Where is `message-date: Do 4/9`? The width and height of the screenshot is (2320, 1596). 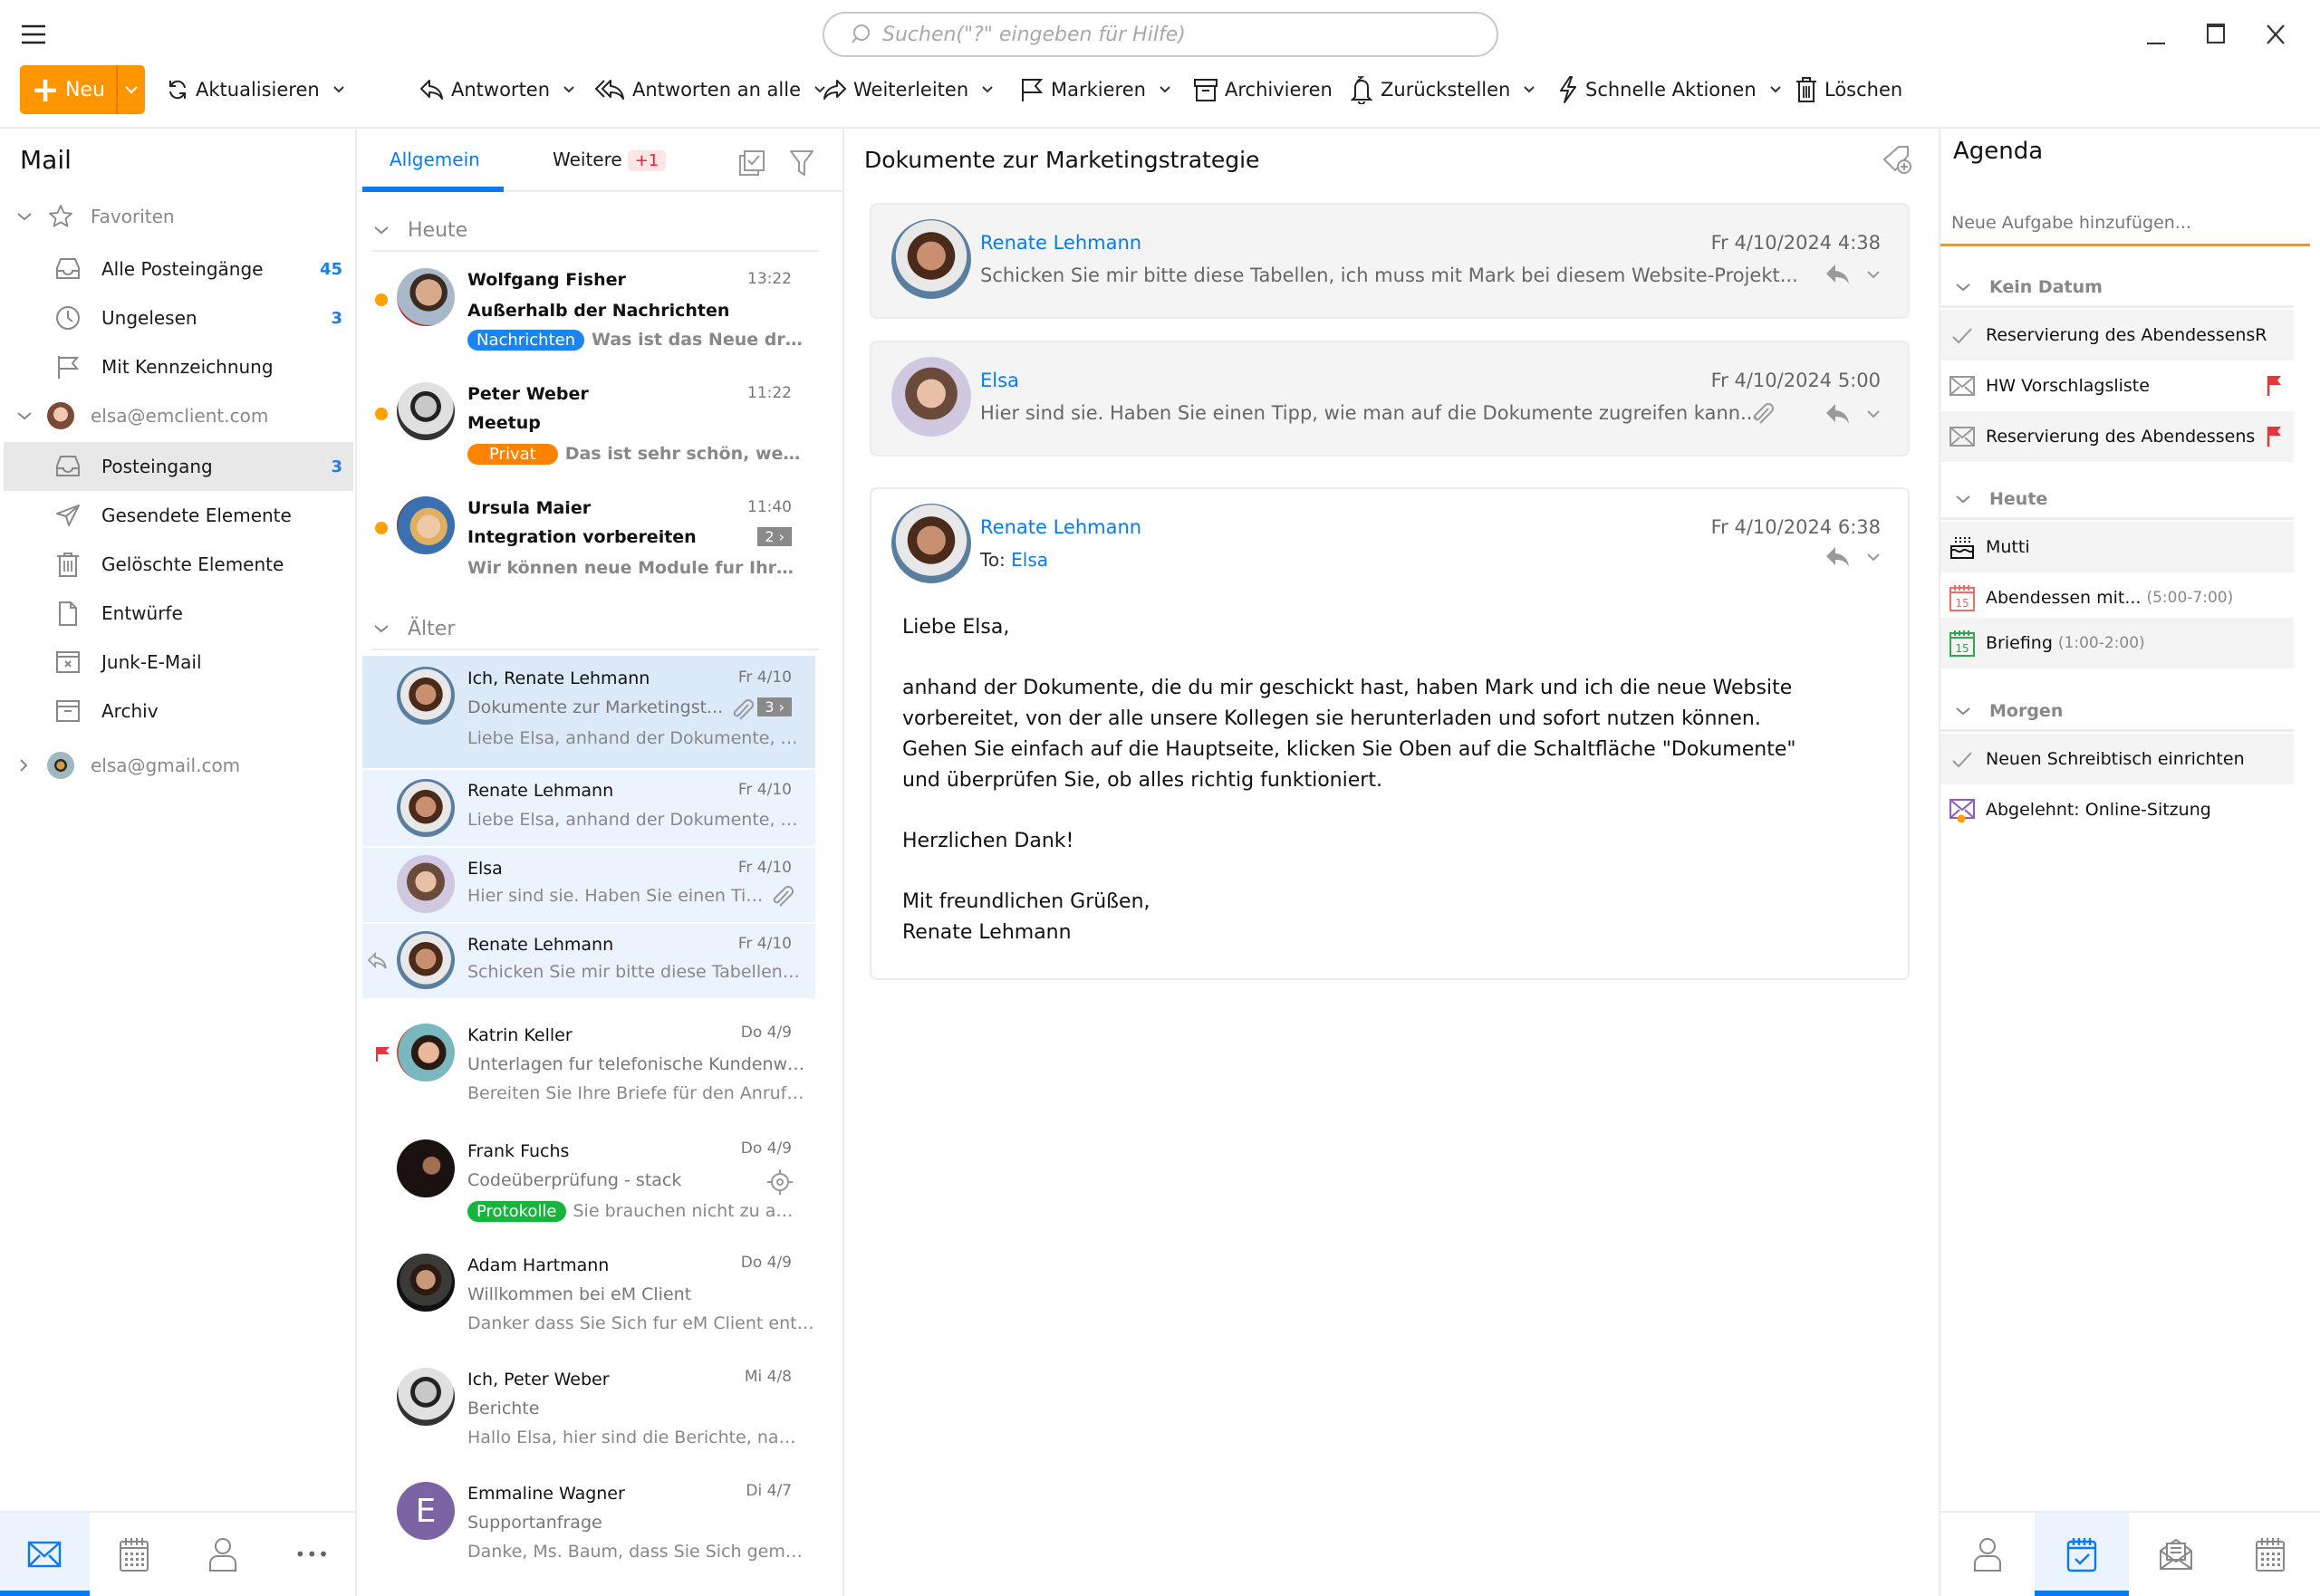 message-date: Do 4/9 is located at coordinates (766, 1033).